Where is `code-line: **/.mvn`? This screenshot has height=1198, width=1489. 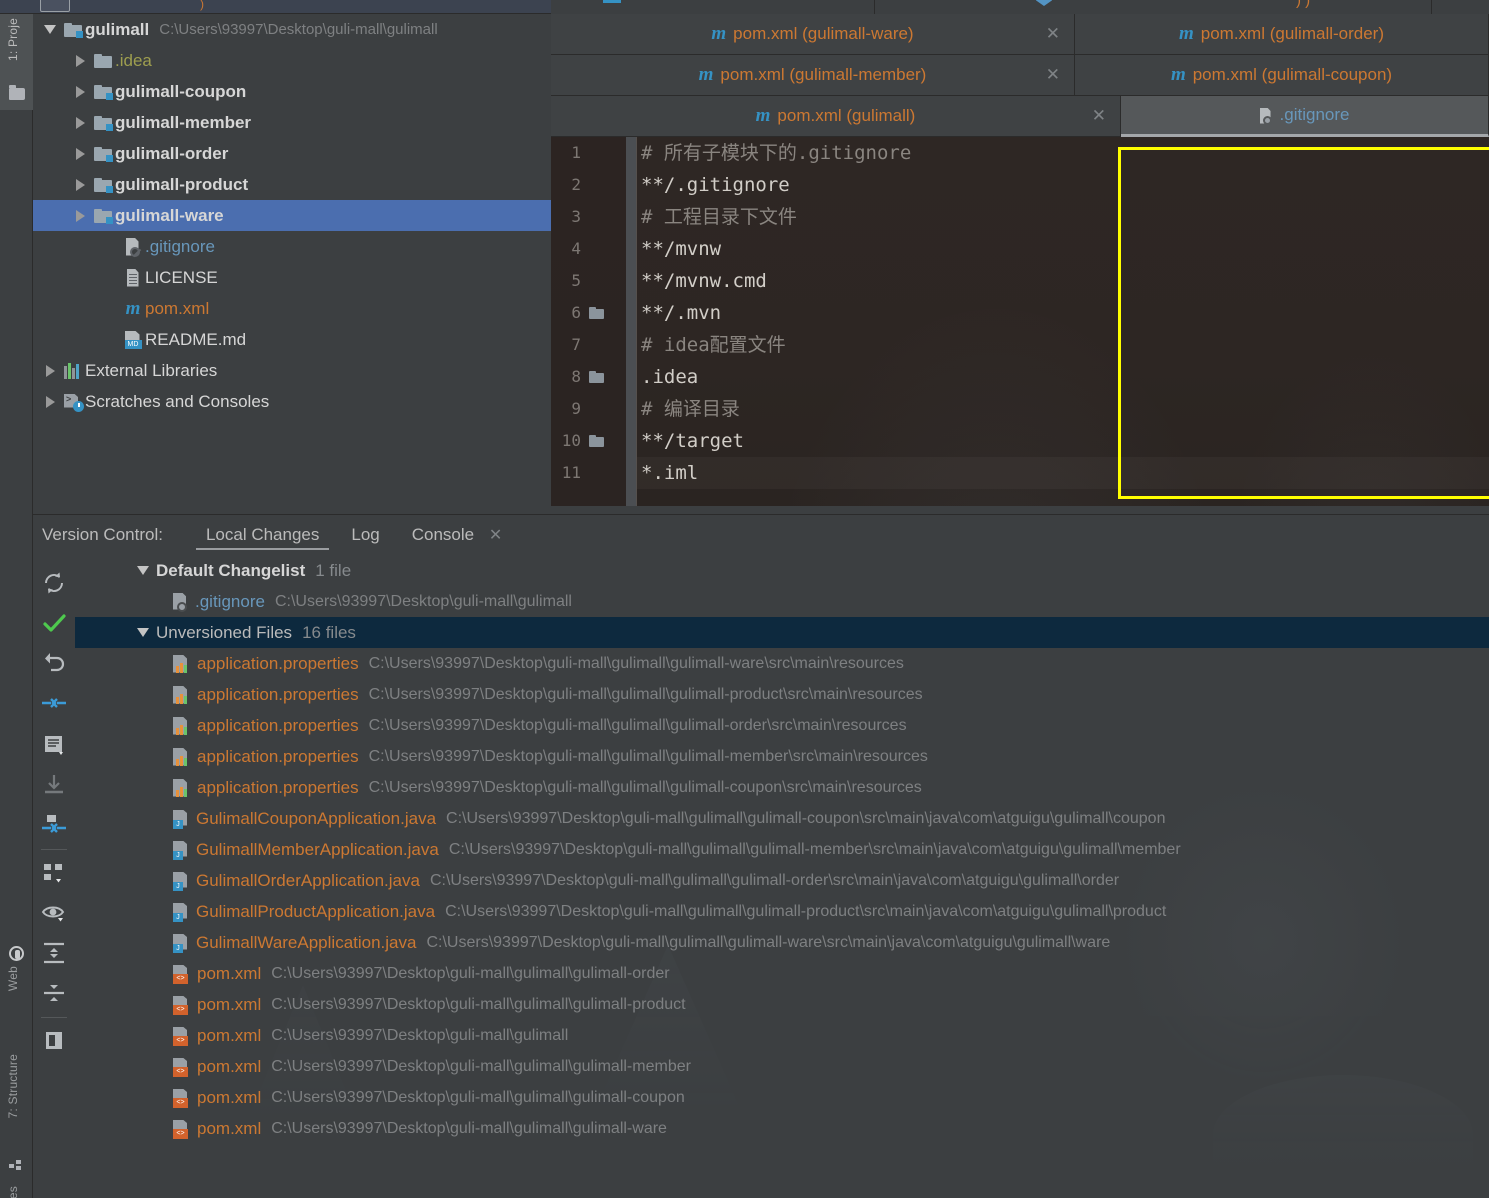 code-line: **/.mvn is located at coordinates (681, 313).